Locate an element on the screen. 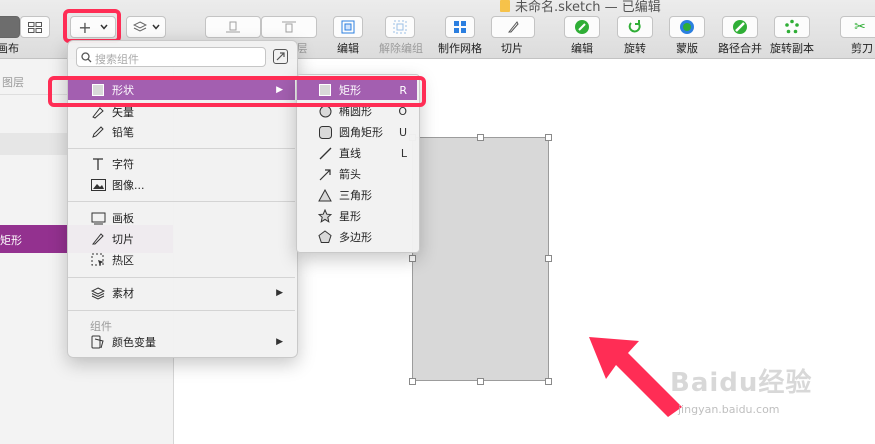 This screenshot has width=875, height=444. menu-item-materials: 素材 ▶ is located at coordinates (181, 293).